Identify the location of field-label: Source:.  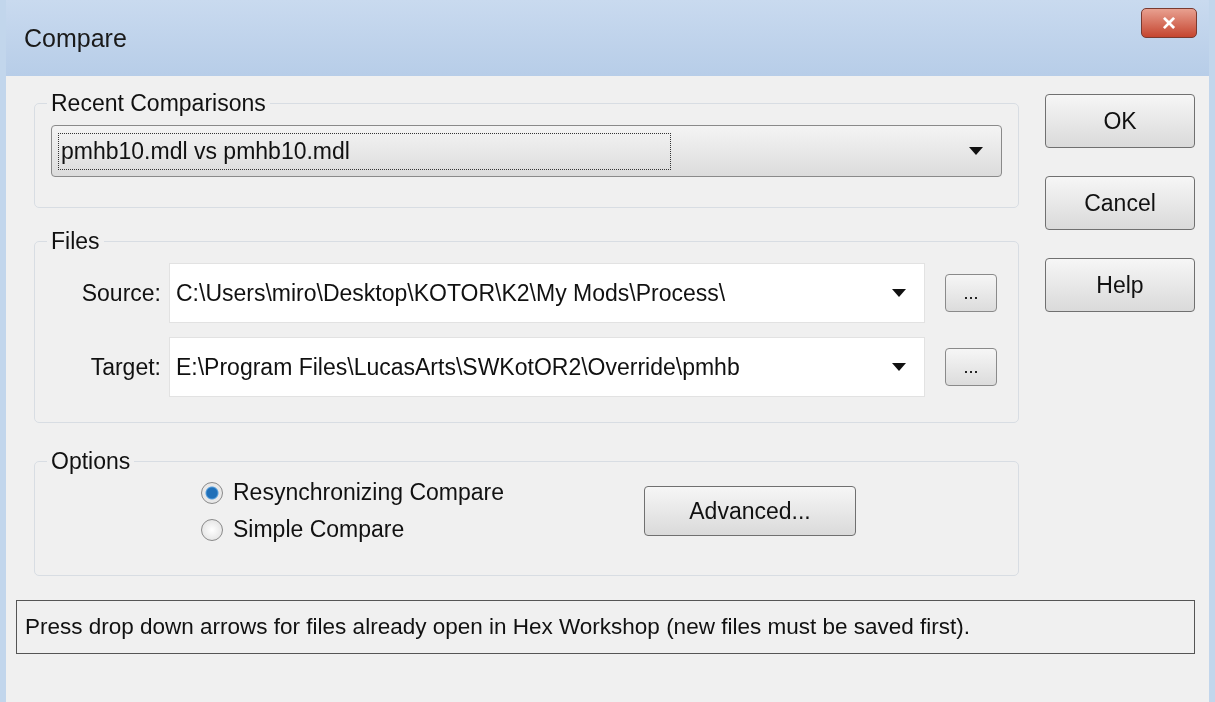
(121, 293).